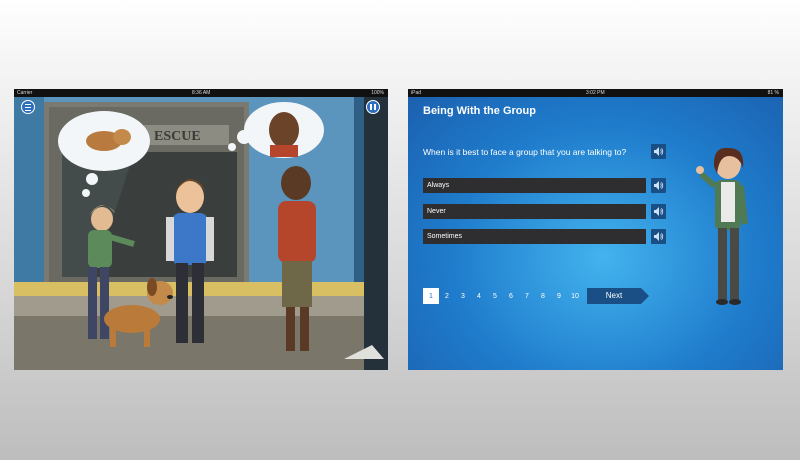 The width and height of the screenshot is (800, 460). Describe the element at coordinates (416, 93) in the screenshot. I see `device-label: iPad` at that location.